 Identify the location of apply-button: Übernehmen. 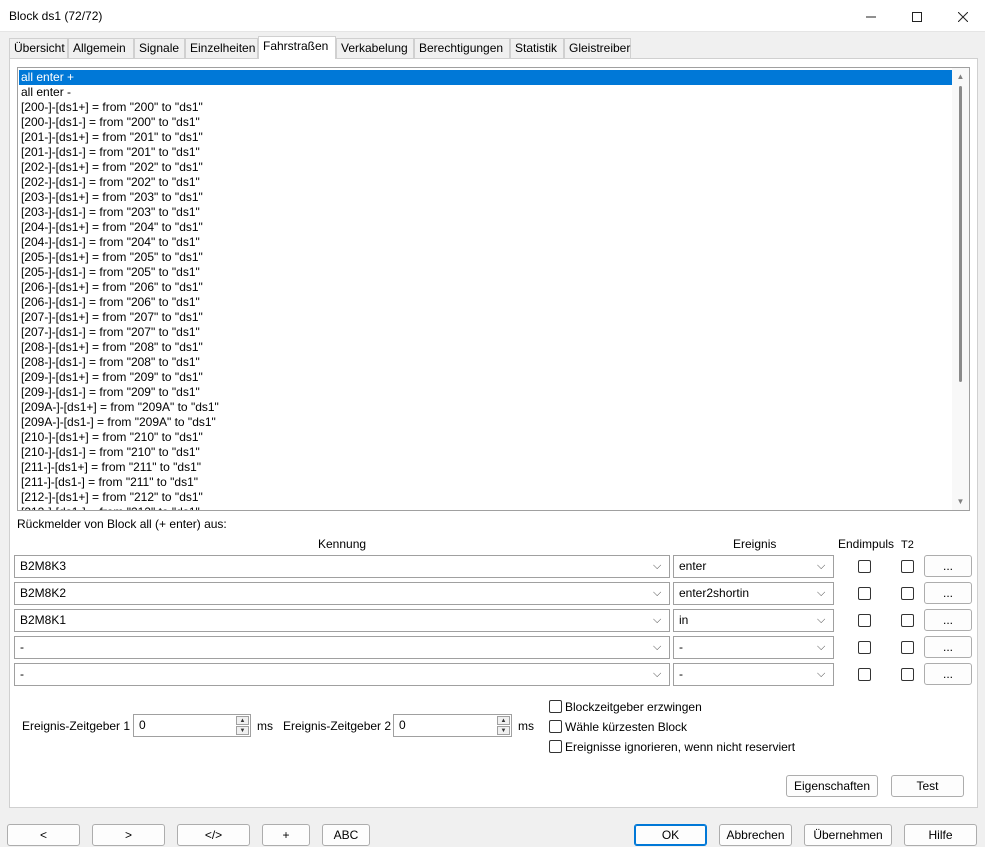
(848, 835).